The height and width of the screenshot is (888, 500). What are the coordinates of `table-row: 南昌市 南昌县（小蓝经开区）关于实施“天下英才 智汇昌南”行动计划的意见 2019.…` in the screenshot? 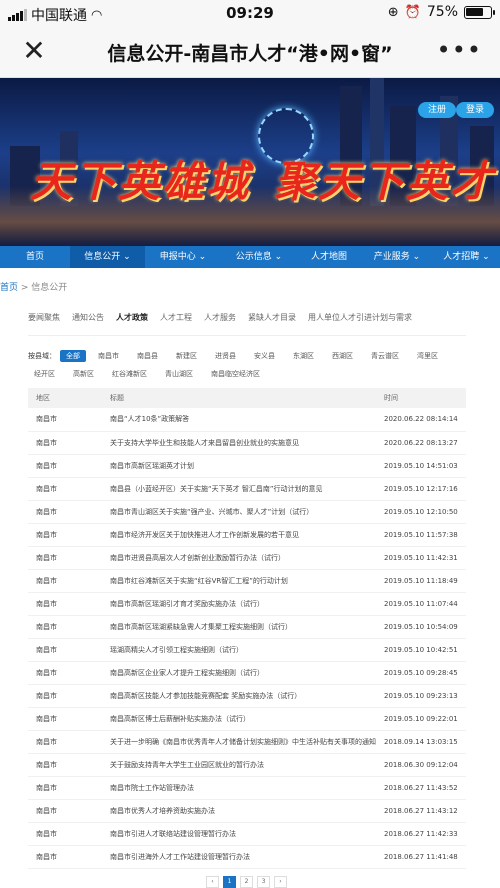 It's located at (247, 489).